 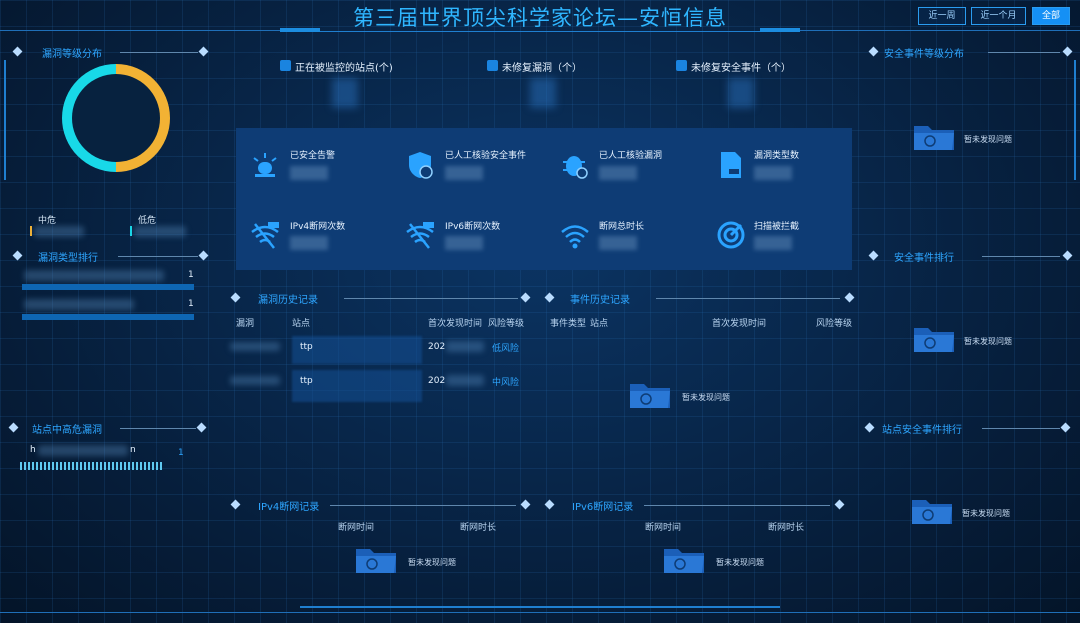 What do you see at coordinates (47, 221) in the screenshot?
I see `legend-medium-label: 中危` at bounding box center [47, 221].